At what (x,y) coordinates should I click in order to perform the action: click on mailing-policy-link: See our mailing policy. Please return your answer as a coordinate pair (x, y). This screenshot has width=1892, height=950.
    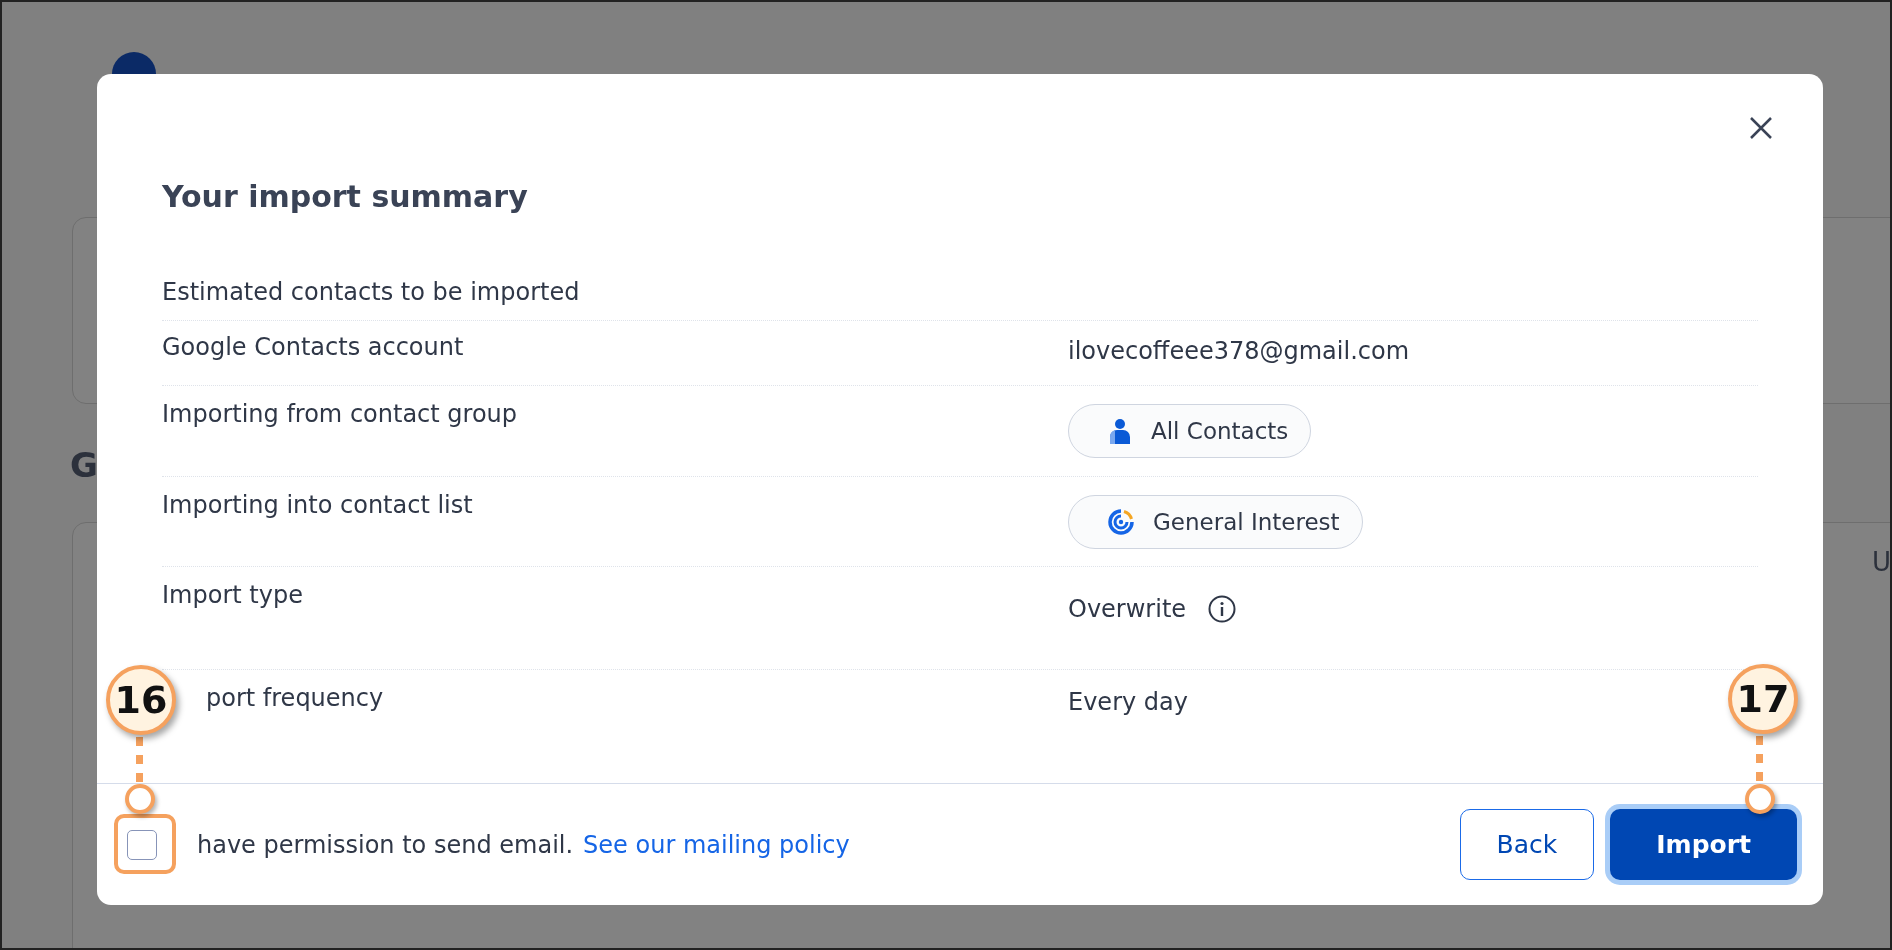
    Looking at the image, I should click on (716, 844).